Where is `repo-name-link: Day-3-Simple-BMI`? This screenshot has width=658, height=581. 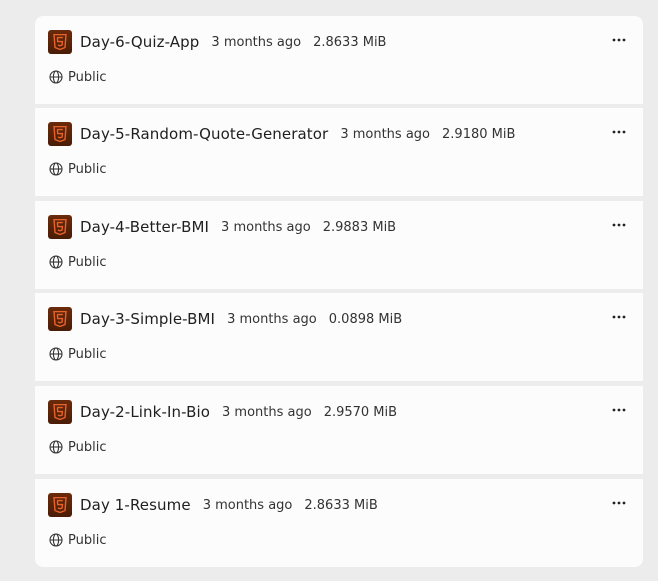
repo-name-link: Day-3-Simple-BMI is located at coordinates (147, 319).